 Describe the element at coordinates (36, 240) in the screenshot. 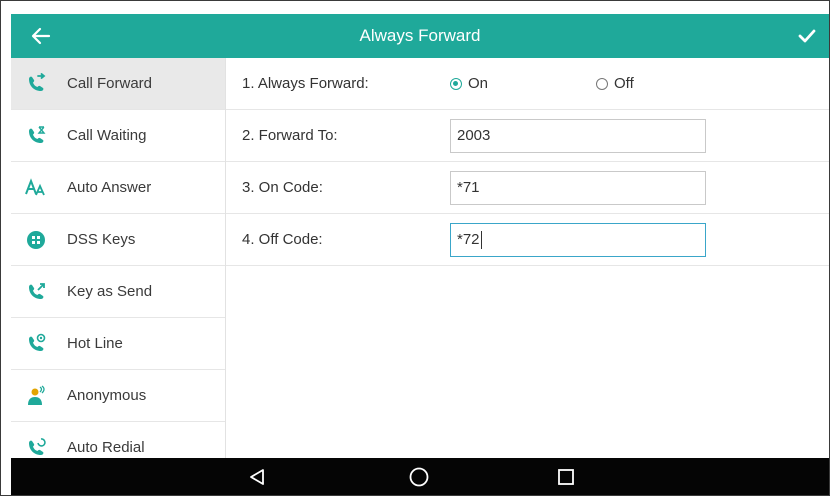

I see `dss-keys-icon` at that location.